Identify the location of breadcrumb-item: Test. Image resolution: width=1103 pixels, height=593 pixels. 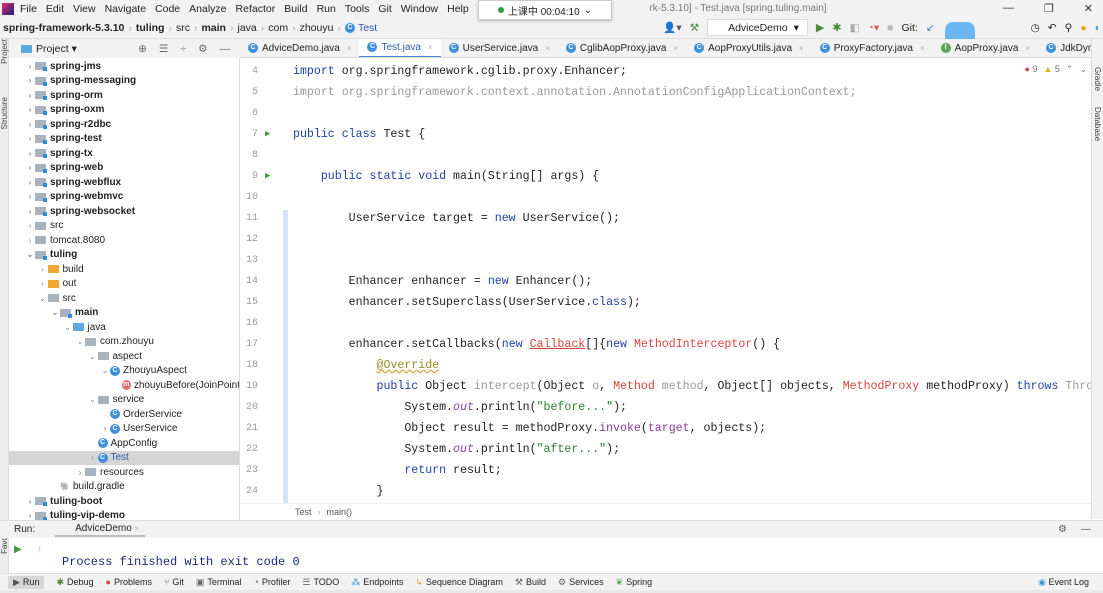
(367, 28).